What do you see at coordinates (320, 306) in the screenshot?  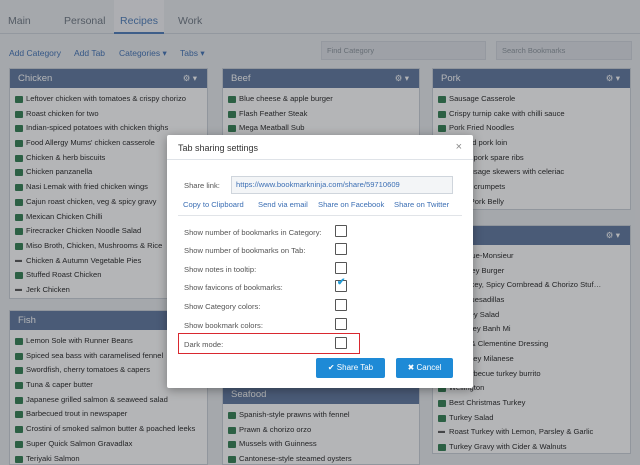 I see `option-category-colors: Show Category colors:` at bounding box center [320, 306].